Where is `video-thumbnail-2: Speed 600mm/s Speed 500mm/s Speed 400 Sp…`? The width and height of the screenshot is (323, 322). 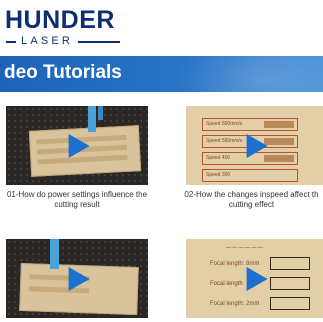
video-thumbnail-2: Speed 600mm/s Speed 500mm/s Speed 400 Sp… is located at coordinates (254, 145).